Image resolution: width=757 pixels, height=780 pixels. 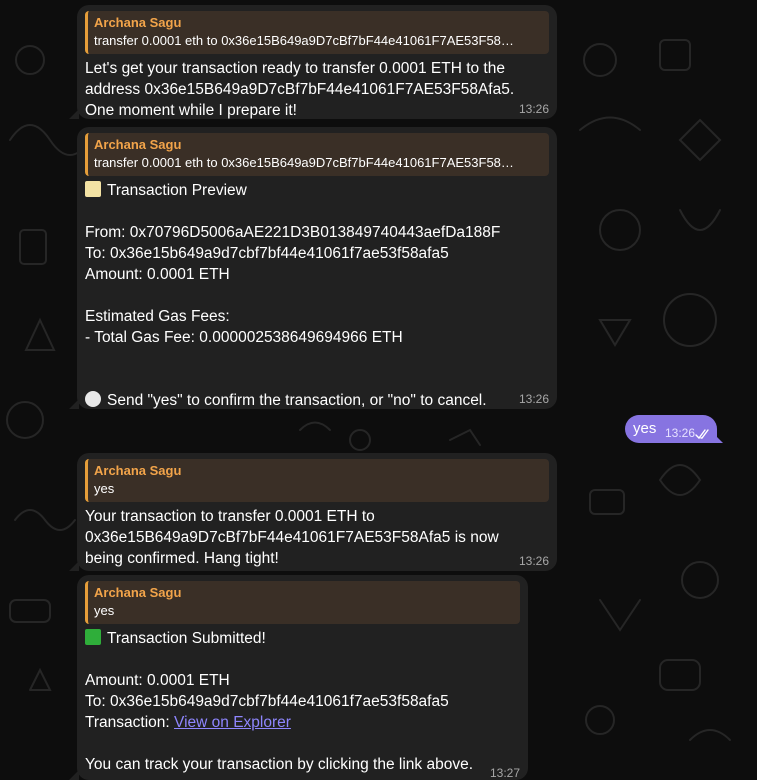 I want to click on message-title: Transaction Submitted!, so click(x=186, y=638).